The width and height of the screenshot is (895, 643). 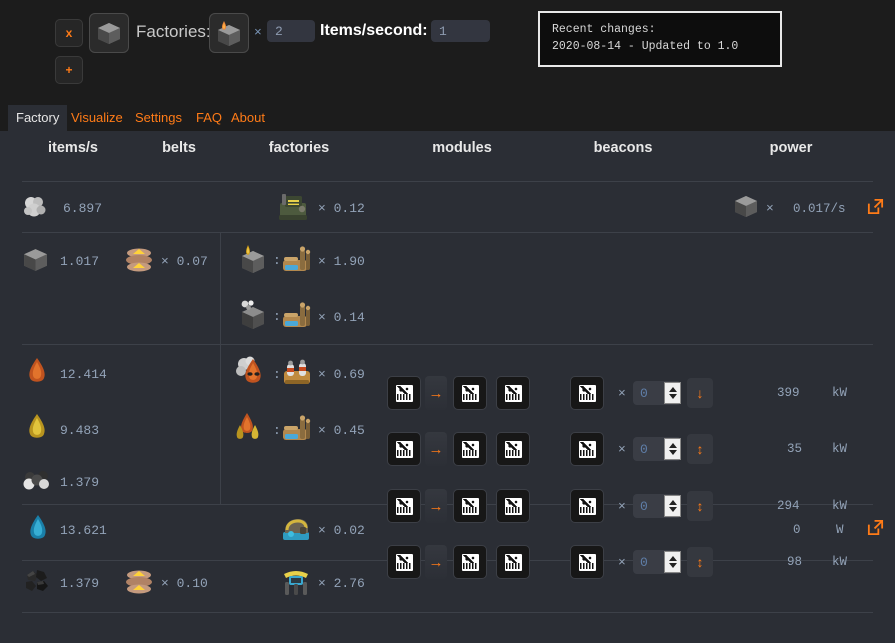 What do you see at coordinates (795, 562) in the screenshot?
I see `power-value: 98` at bounding box center [795, 562].